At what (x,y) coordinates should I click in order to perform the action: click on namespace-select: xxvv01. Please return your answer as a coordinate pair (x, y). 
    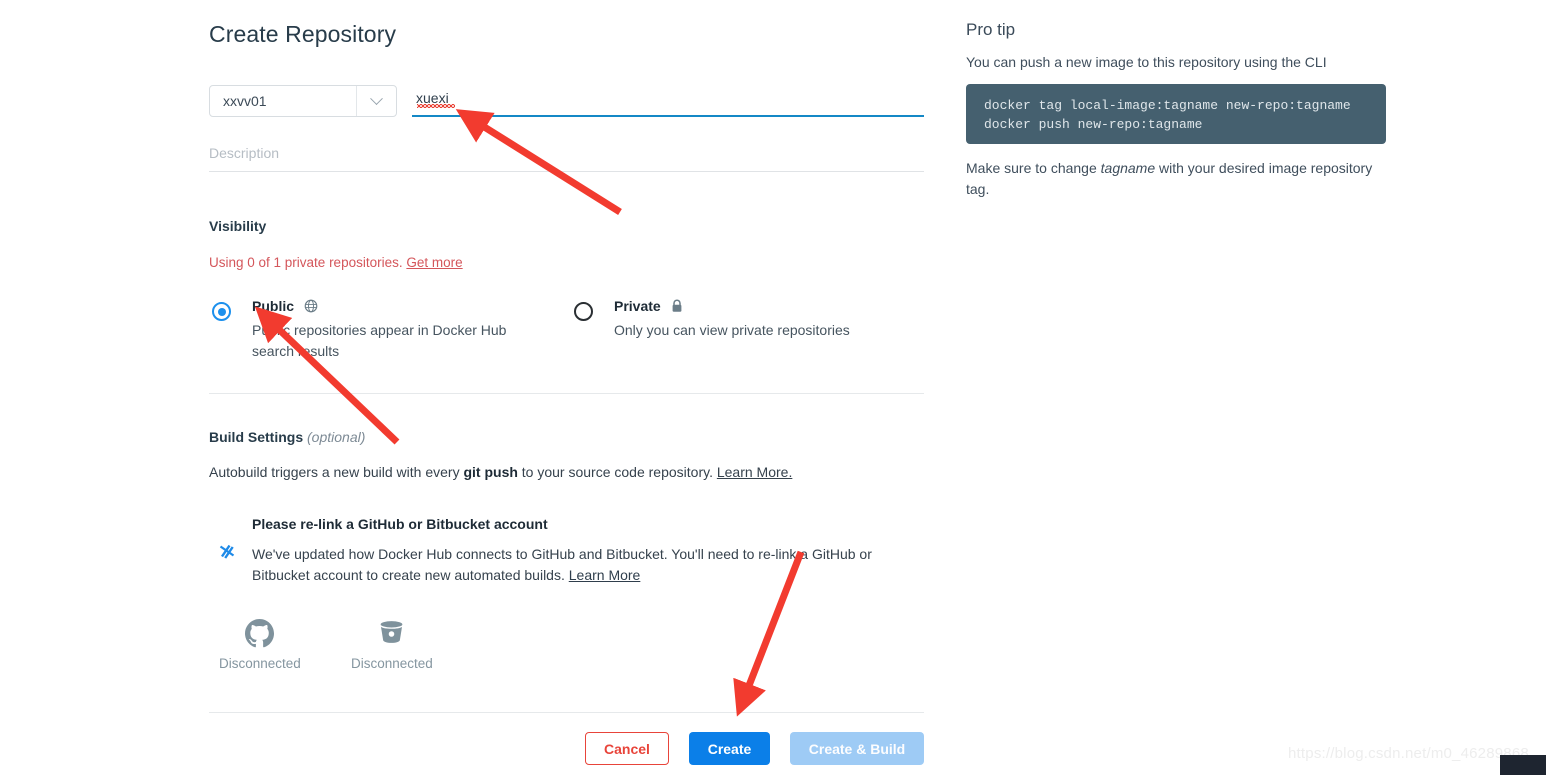
    Looking at the image, I should click on (303, 101).